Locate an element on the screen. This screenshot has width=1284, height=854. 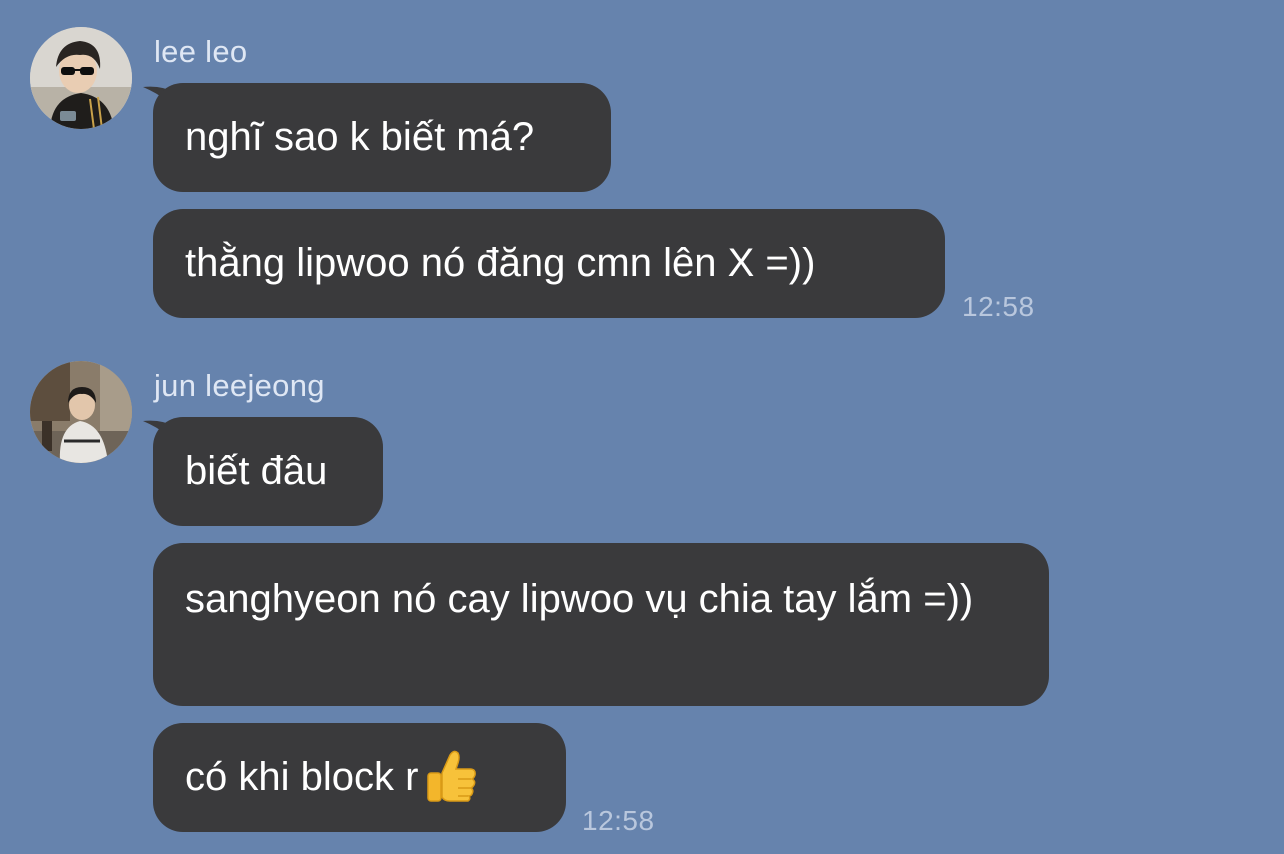
message-bubble: biết đâu is located at coordinates (268, 471).